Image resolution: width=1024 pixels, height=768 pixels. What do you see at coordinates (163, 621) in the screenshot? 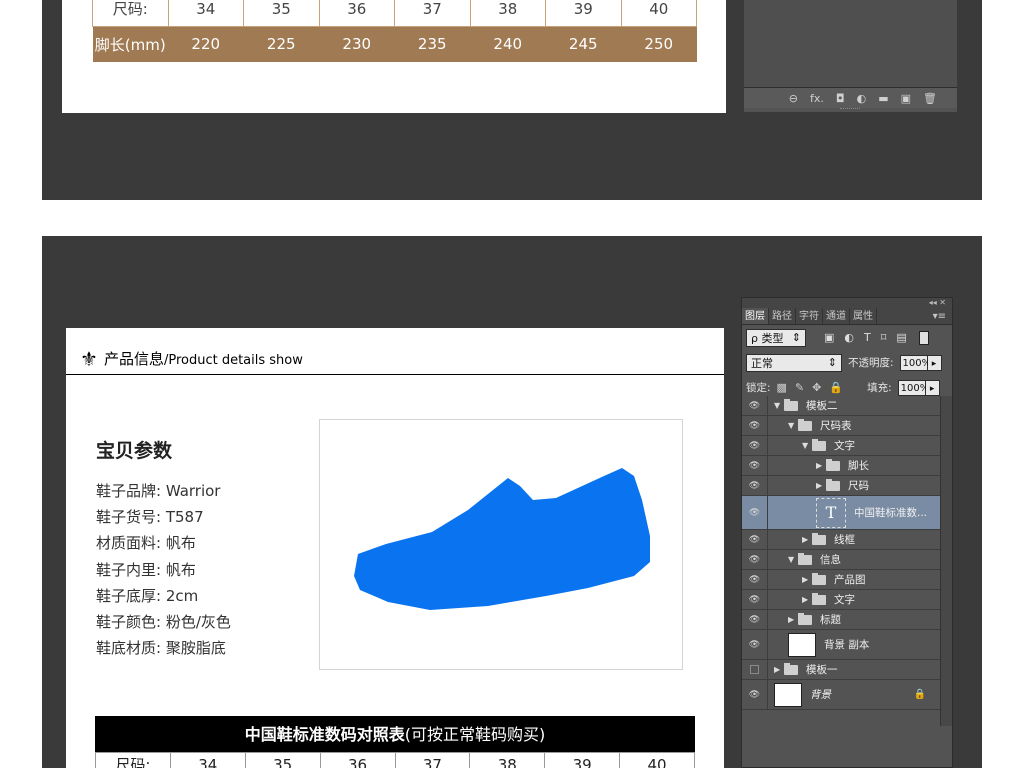
I see `param-item: 鞋子颜色: 粉色/灰色` at bounding box center [163, 621].